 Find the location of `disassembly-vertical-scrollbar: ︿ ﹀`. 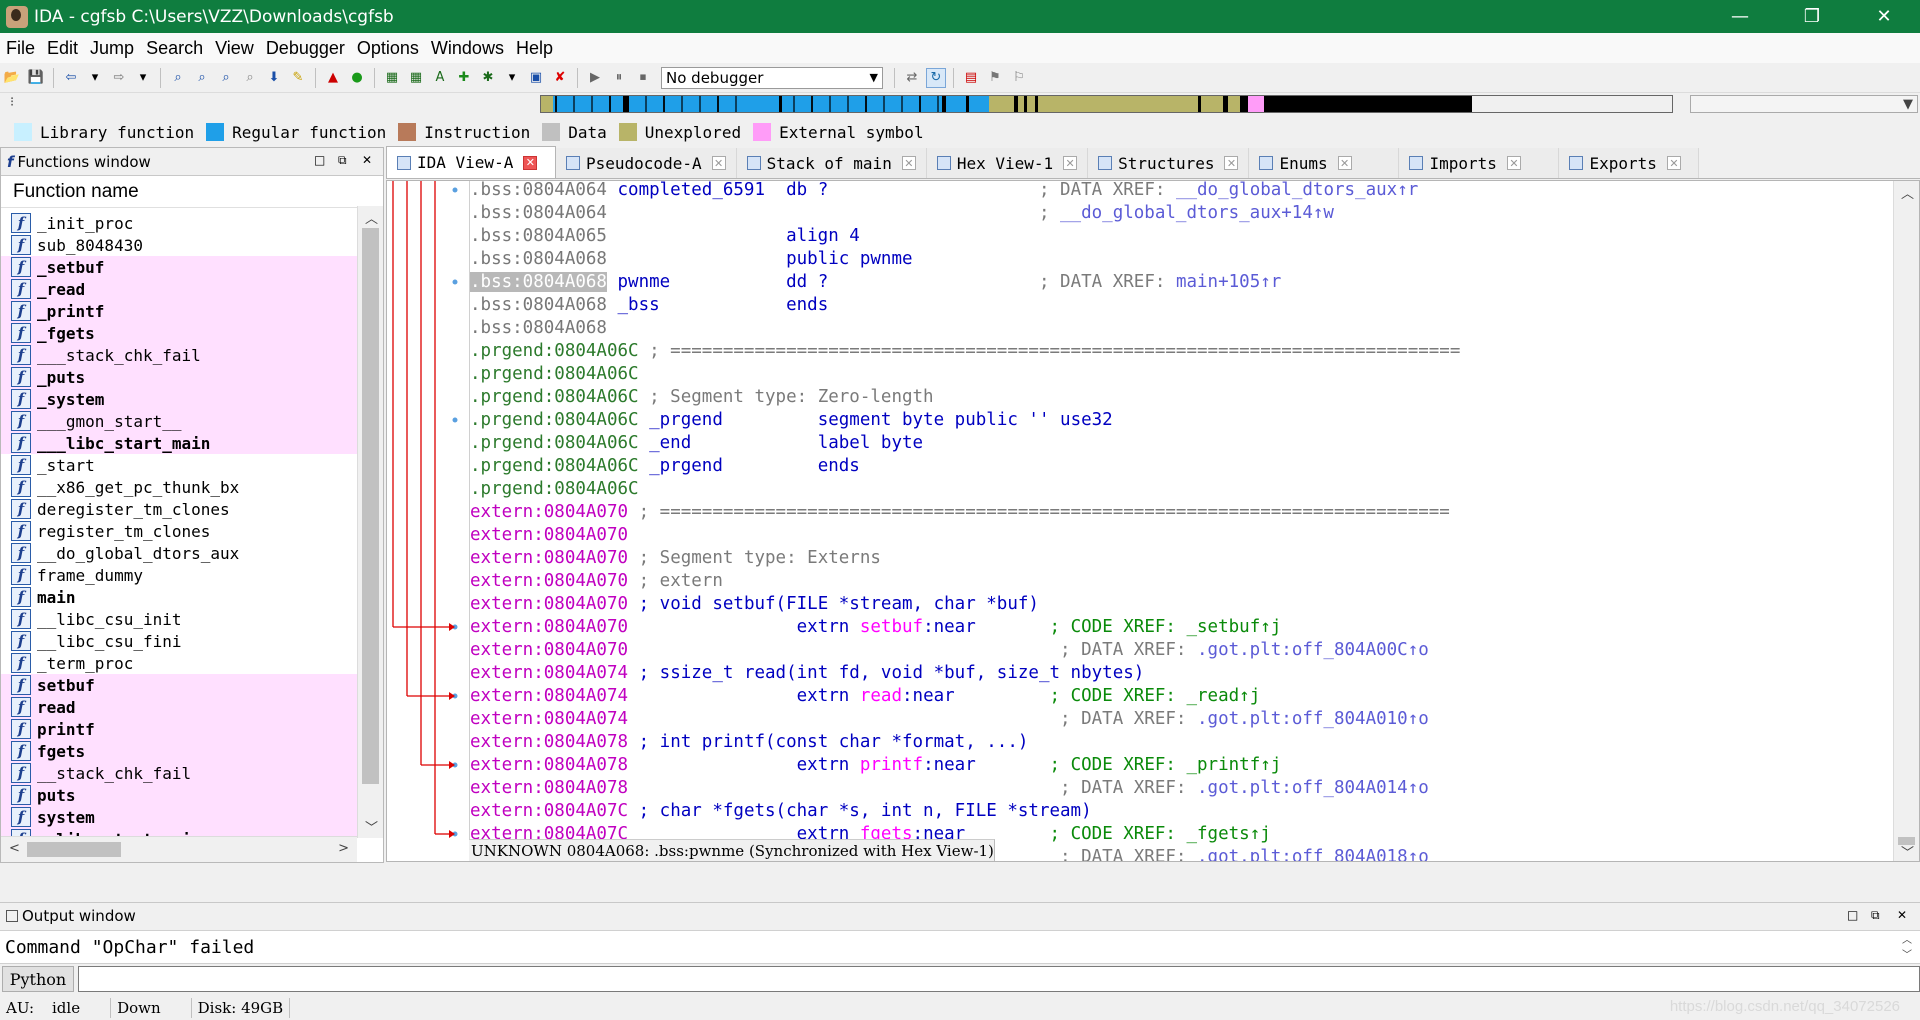

disassembly-vertical-scrollbar: ︿ ﹀ is located at coordinates (1906, 521).